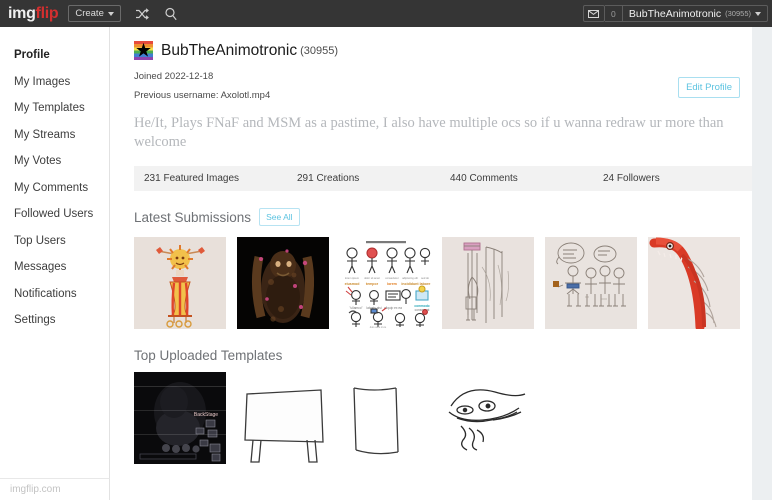  Describe the element at coordinates (386, 418) in the screenshot. I see `narrow-sign-template` at that location.